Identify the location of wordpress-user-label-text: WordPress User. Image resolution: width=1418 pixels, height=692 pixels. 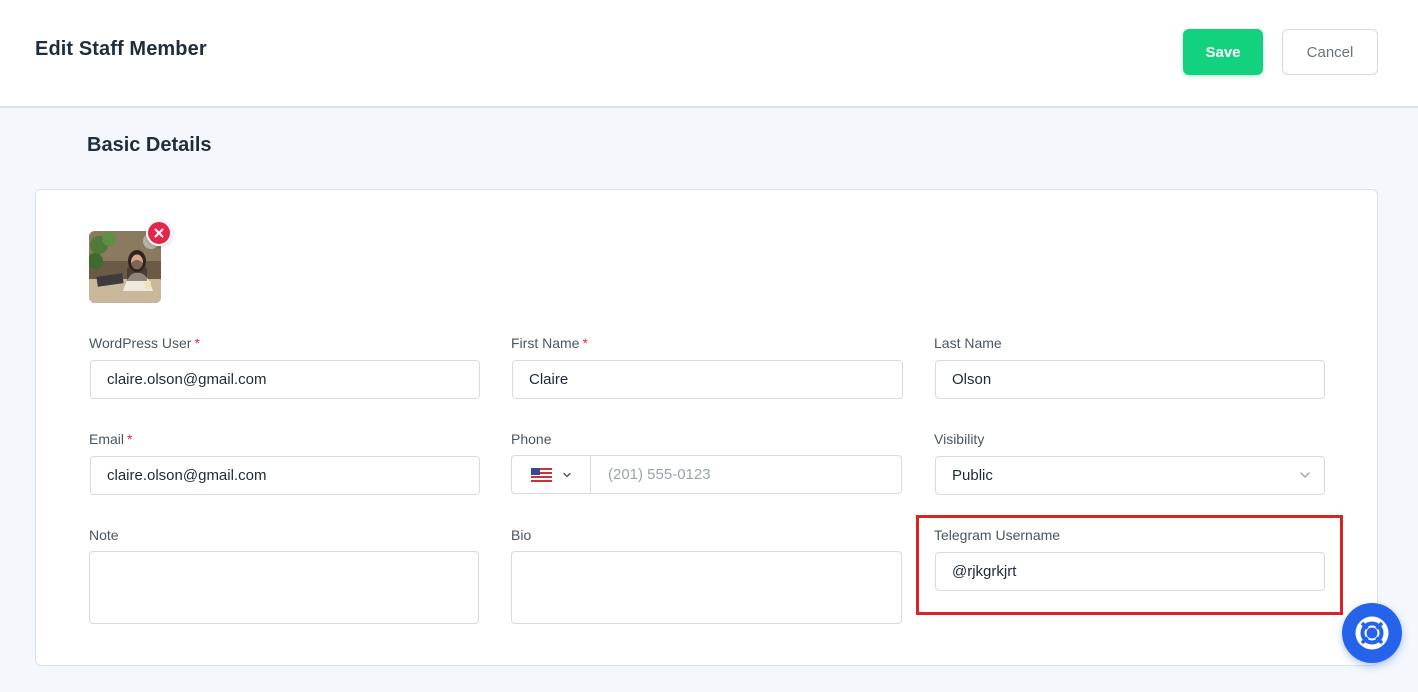
(140, 343).